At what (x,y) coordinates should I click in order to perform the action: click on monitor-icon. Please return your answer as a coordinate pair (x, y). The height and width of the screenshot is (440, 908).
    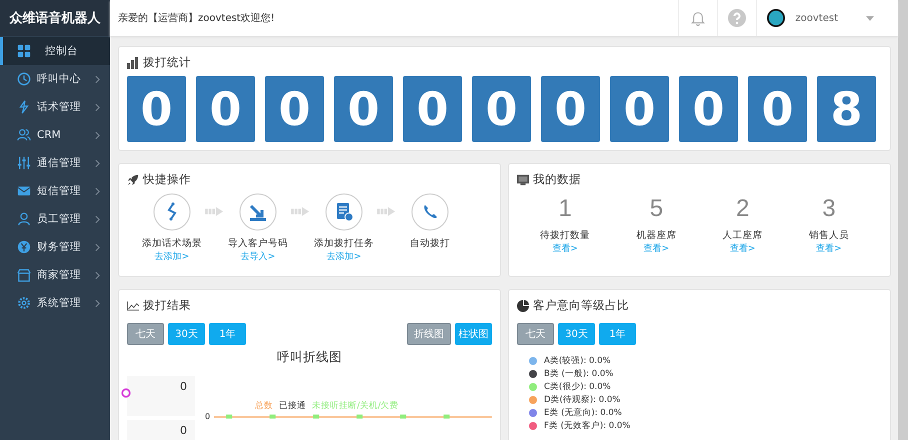
    Looking at the image, I should click on (523, 180).